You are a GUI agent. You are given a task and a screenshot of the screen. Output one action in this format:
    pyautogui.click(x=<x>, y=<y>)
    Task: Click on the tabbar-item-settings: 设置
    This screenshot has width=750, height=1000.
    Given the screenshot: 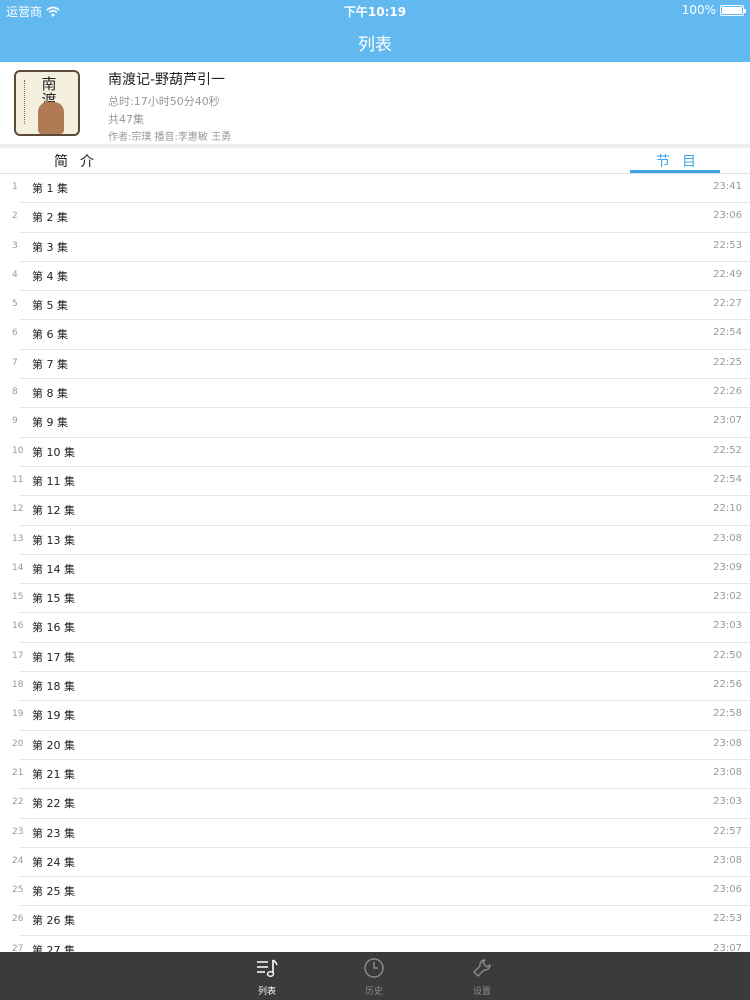 What is the action you would take?
    pyautogui.click(x=482, y=976)
    